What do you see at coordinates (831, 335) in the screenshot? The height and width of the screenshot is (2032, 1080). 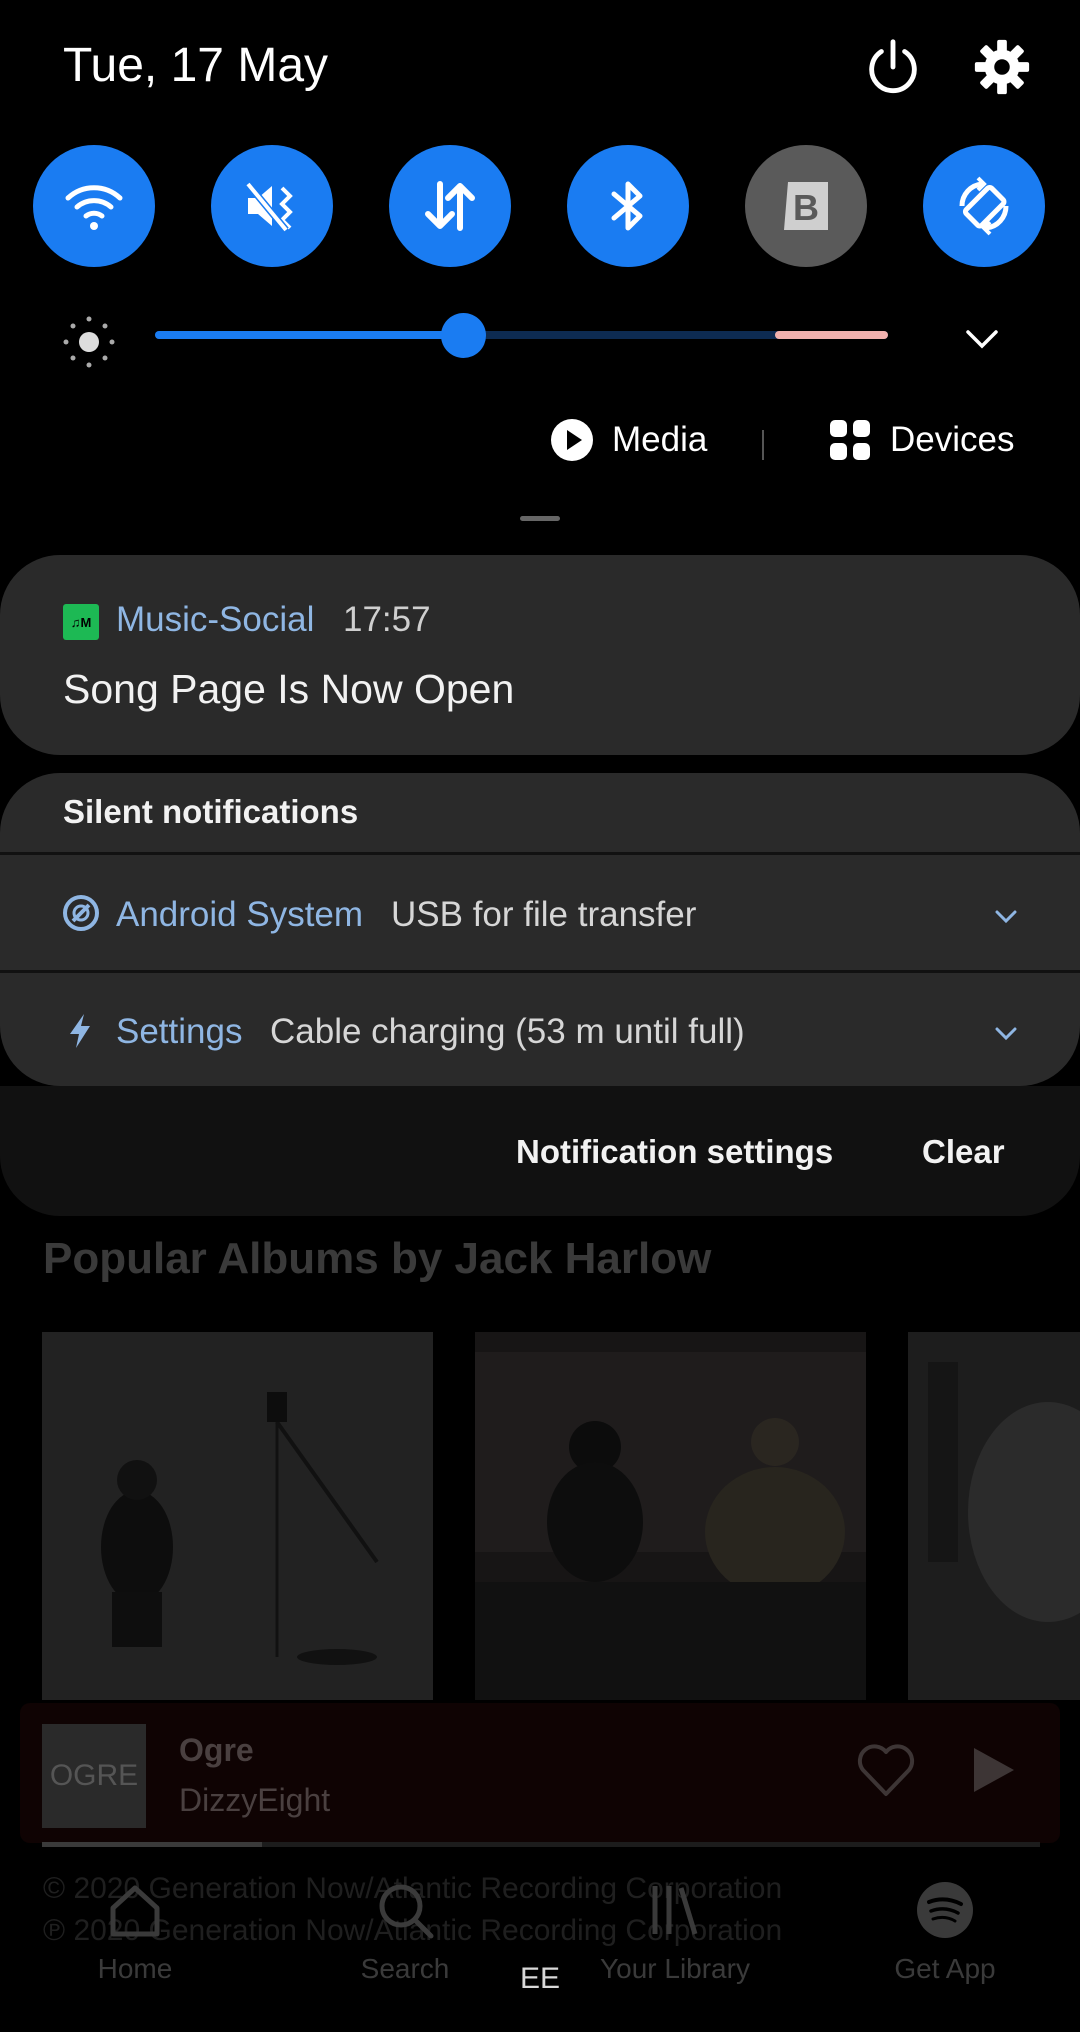 I see `brightness-high-zone` at bounding box center [831, 335].